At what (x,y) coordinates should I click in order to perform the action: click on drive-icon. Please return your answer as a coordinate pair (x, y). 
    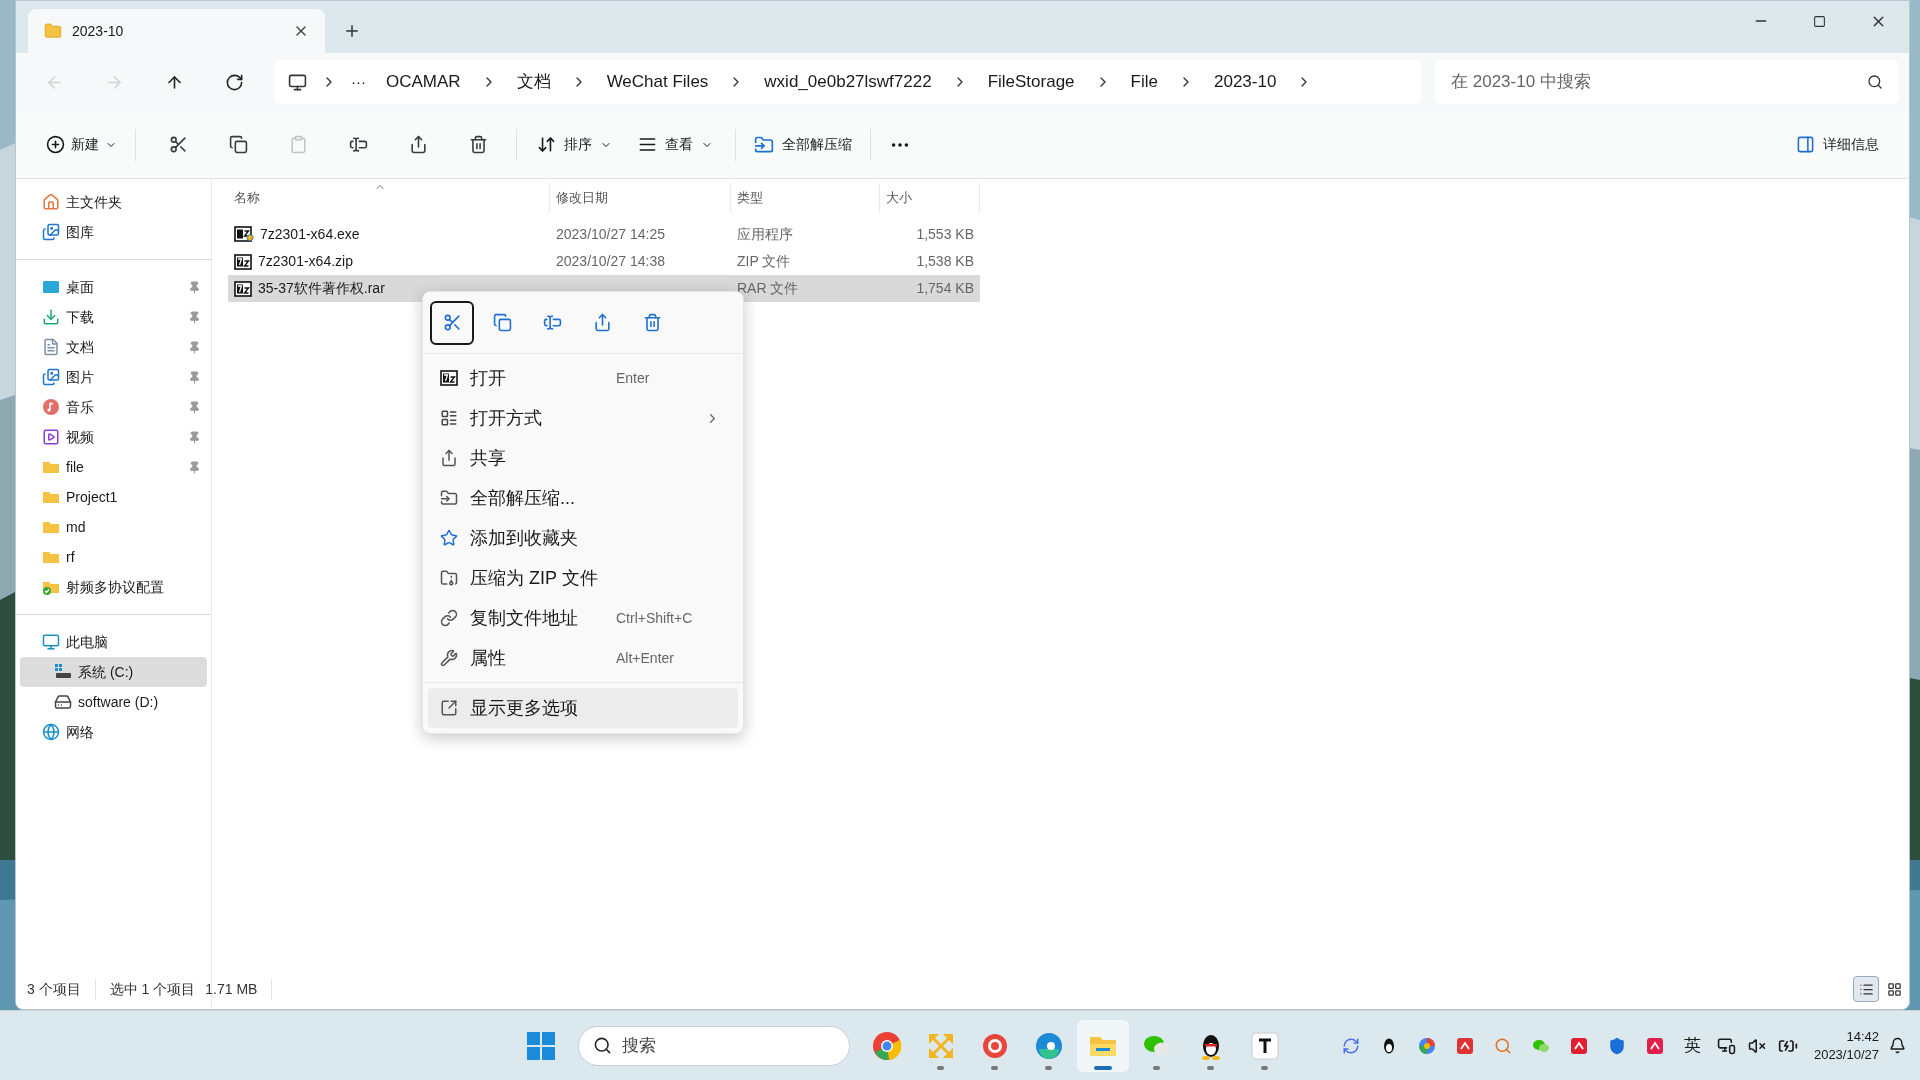
    Looking at the image, I should click on (63, 702).